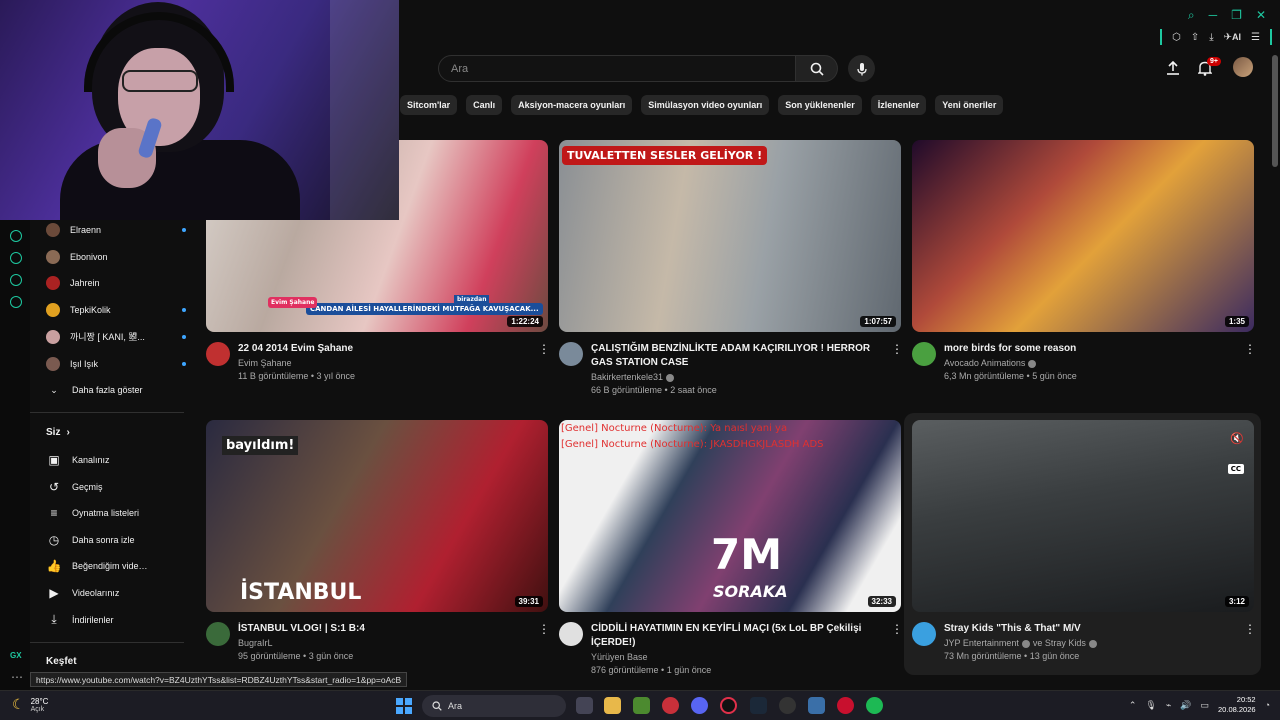  I want to click on settings-icon, so click(16, 302).